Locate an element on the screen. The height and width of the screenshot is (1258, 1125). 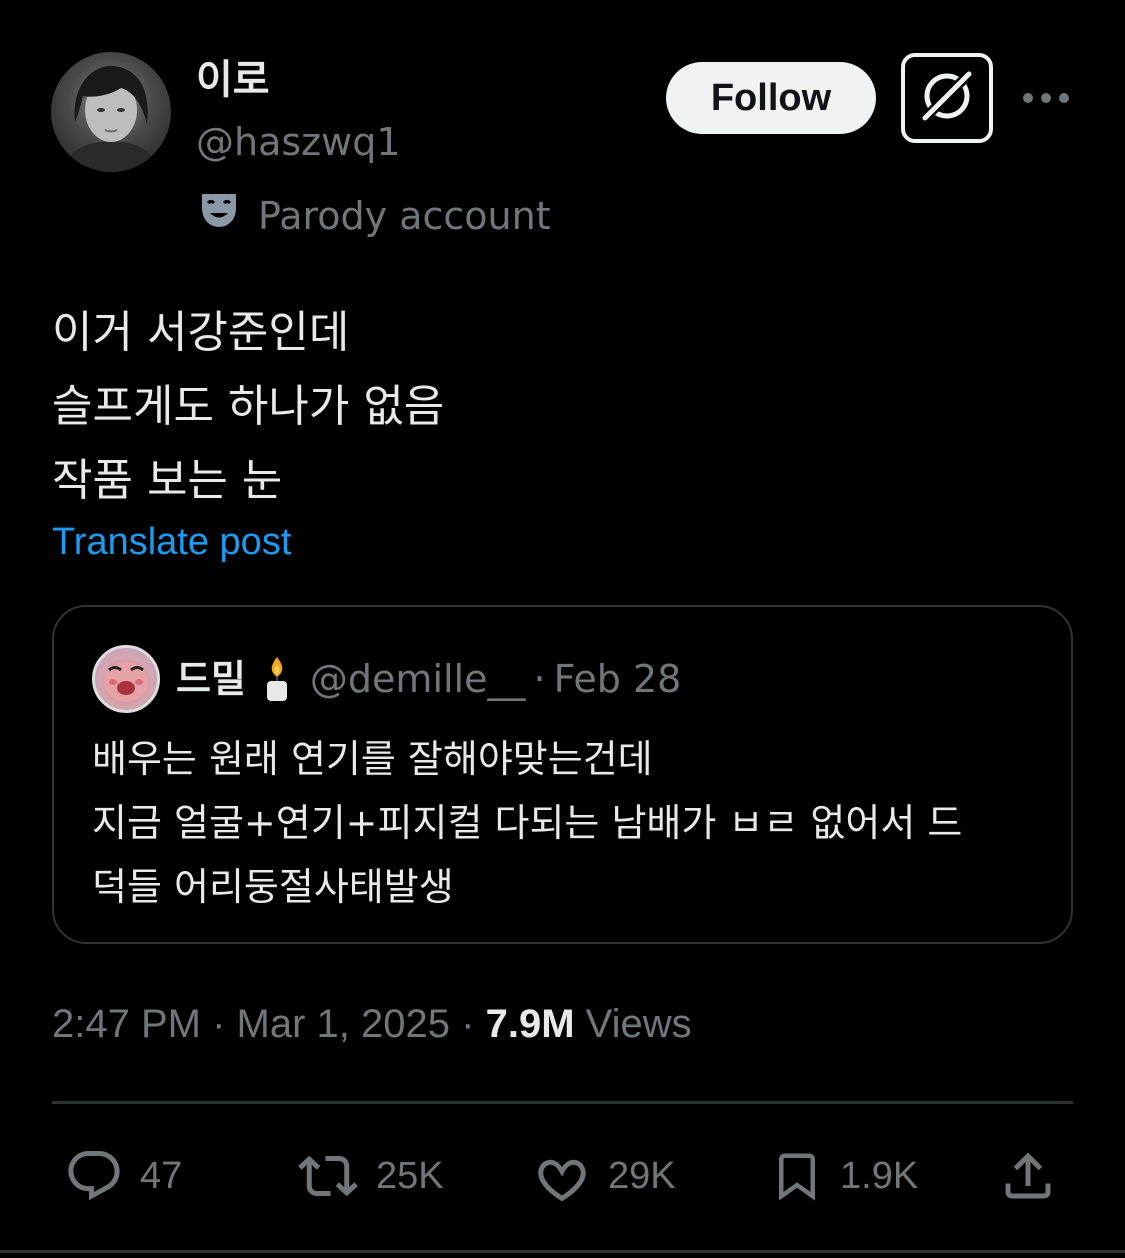
reply-count: 47 is located at coordinates (161, 1175).